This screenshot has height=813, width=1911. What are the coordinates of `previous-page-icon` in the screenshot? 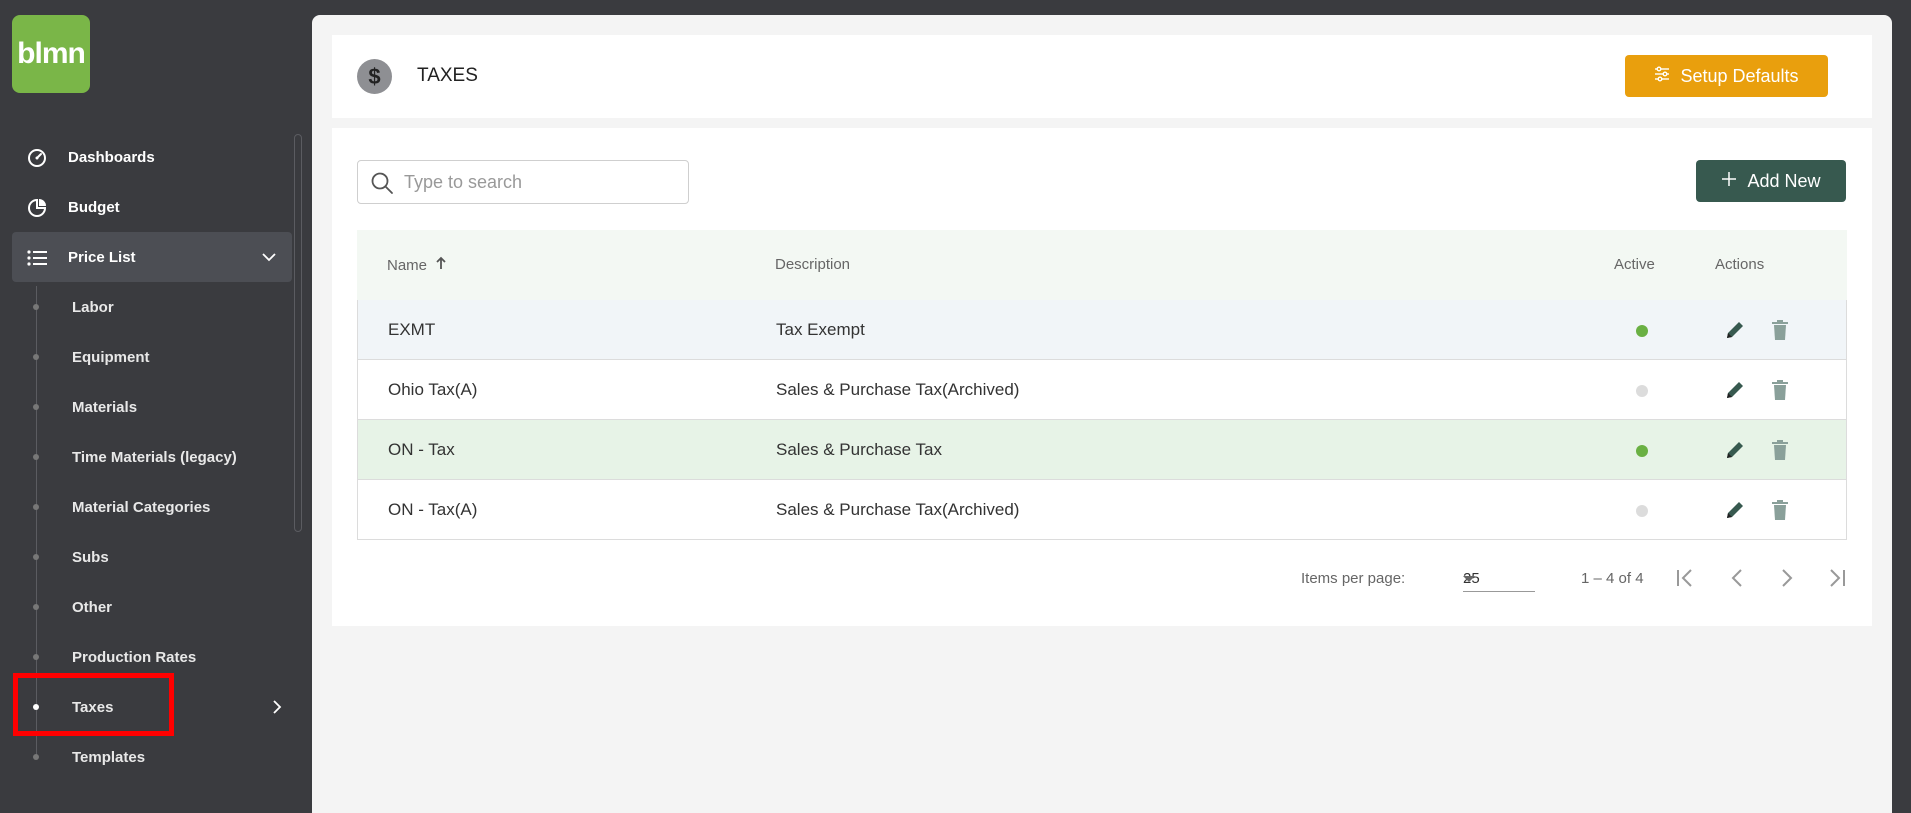 It's located at (1737, 580).